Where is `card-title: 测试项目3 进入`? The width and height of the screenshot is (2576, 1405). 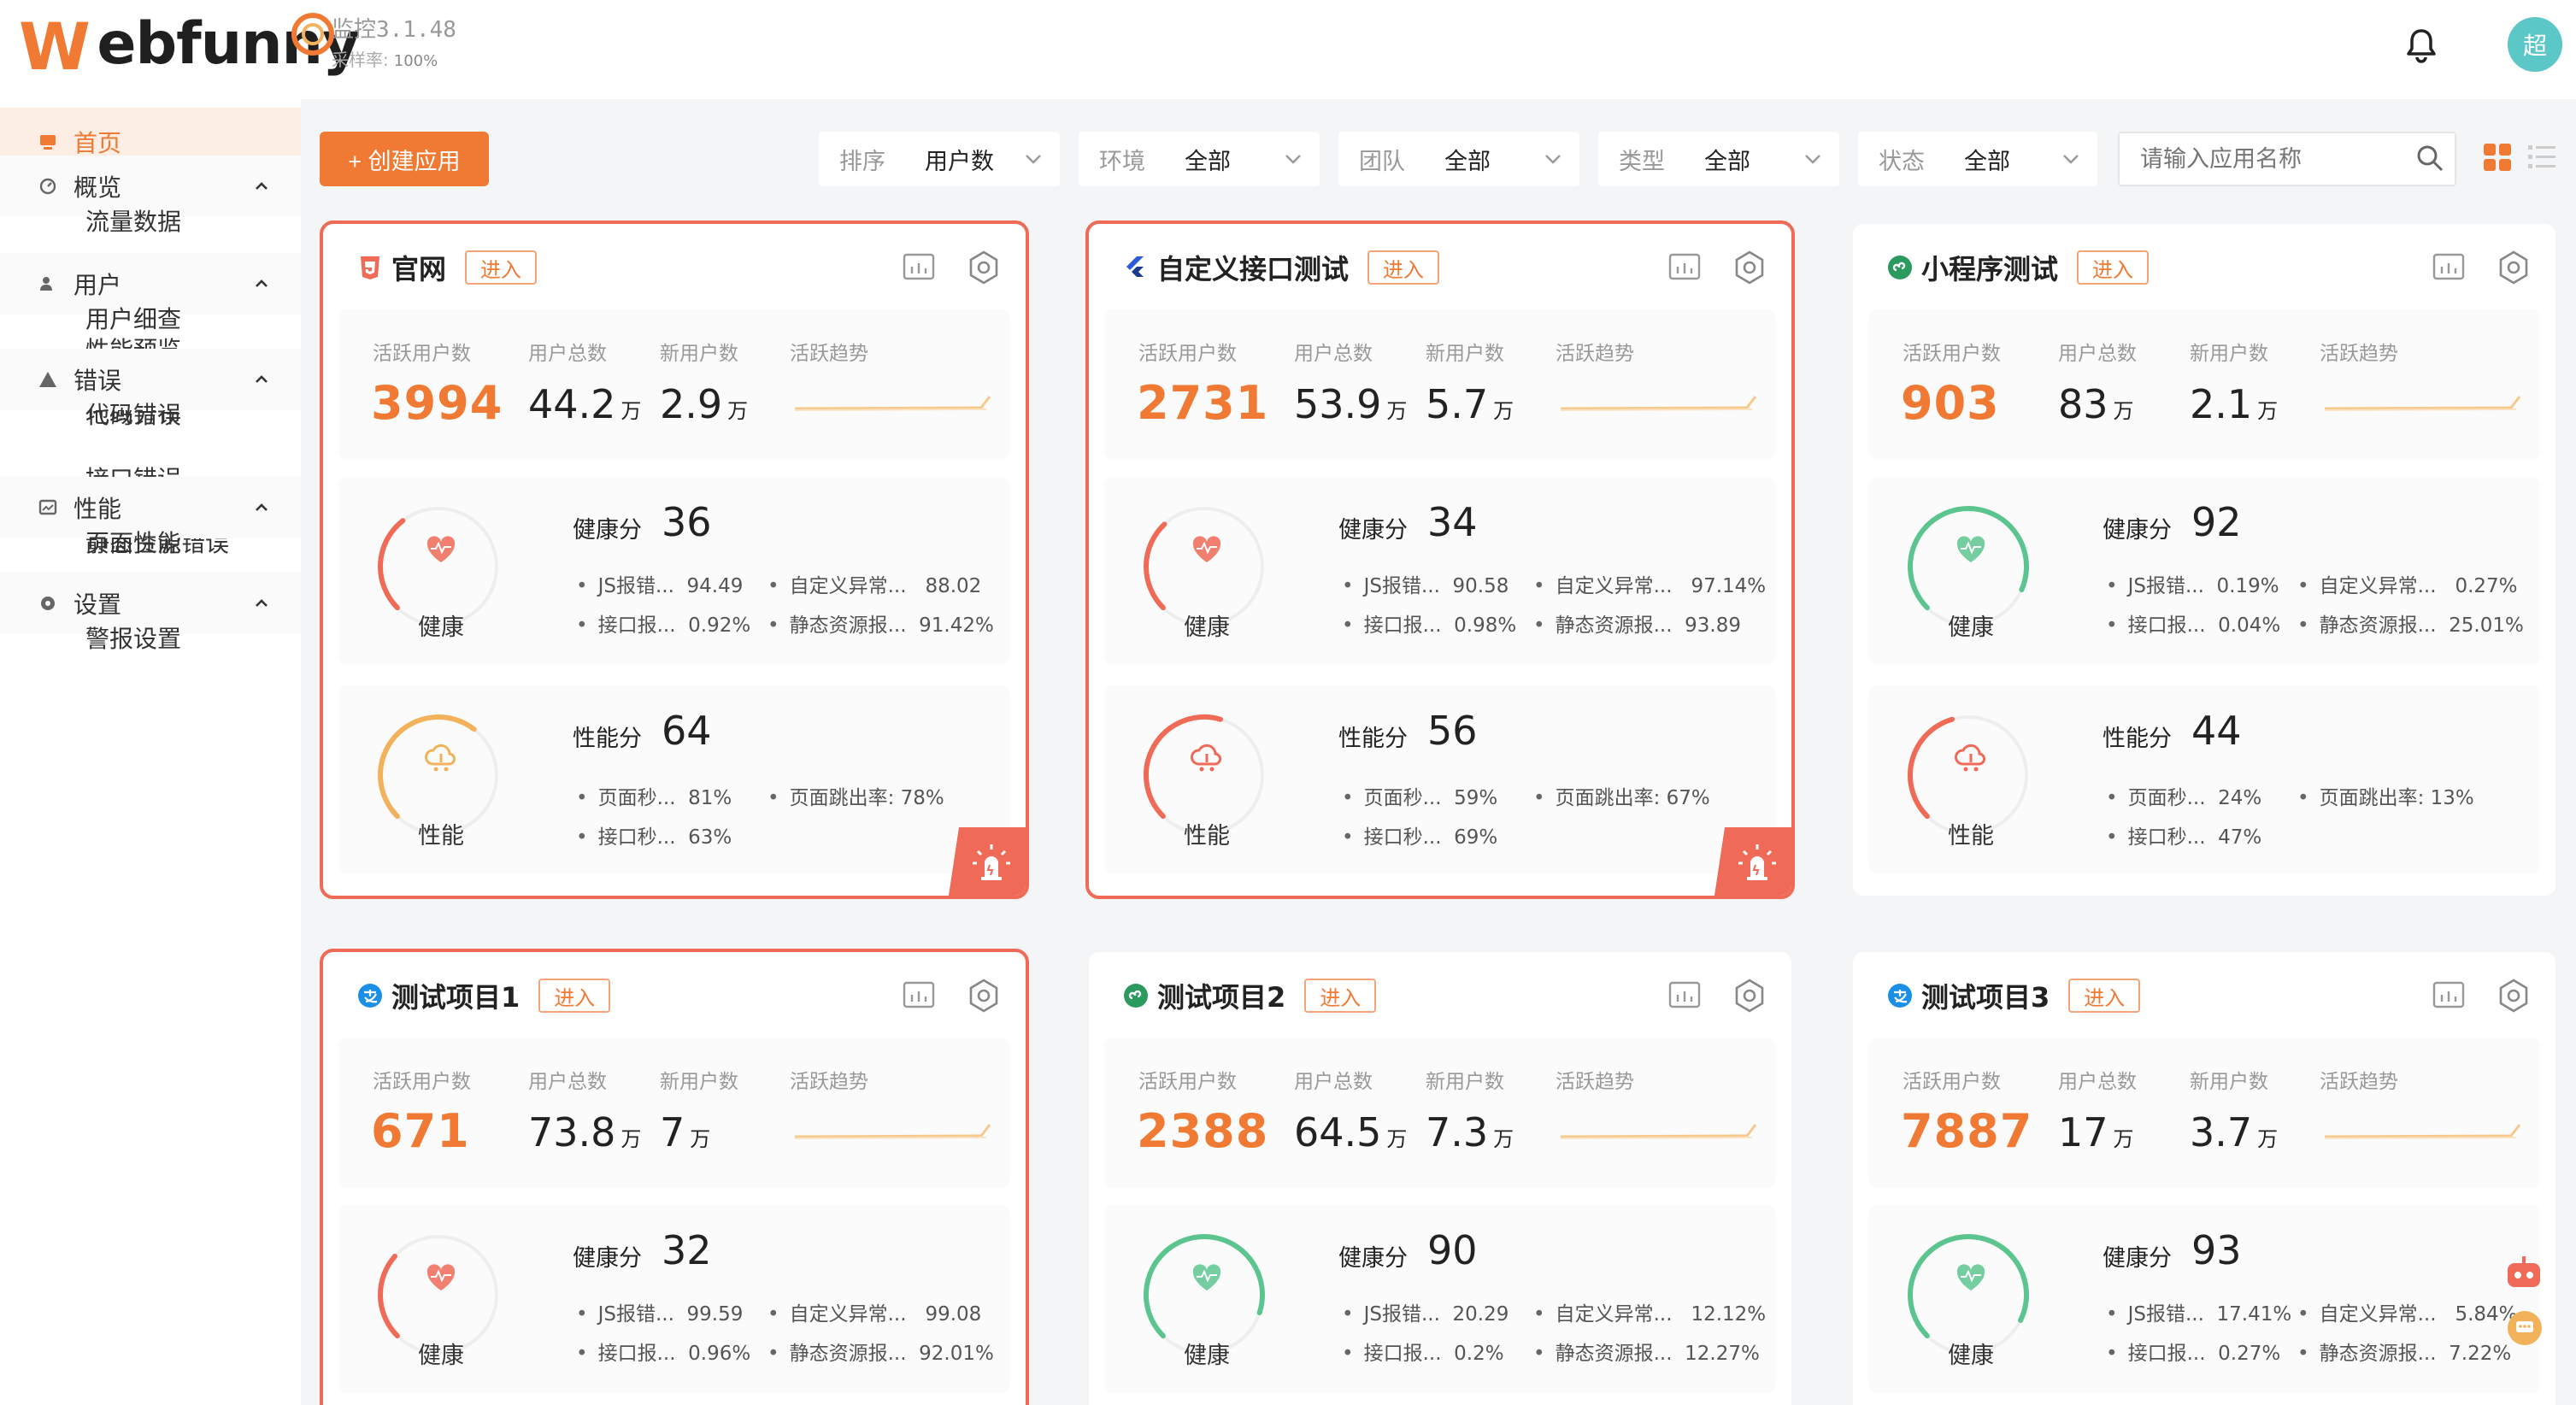 card-title: 测试项目3 进入 is located at coordinates (2014, 995).